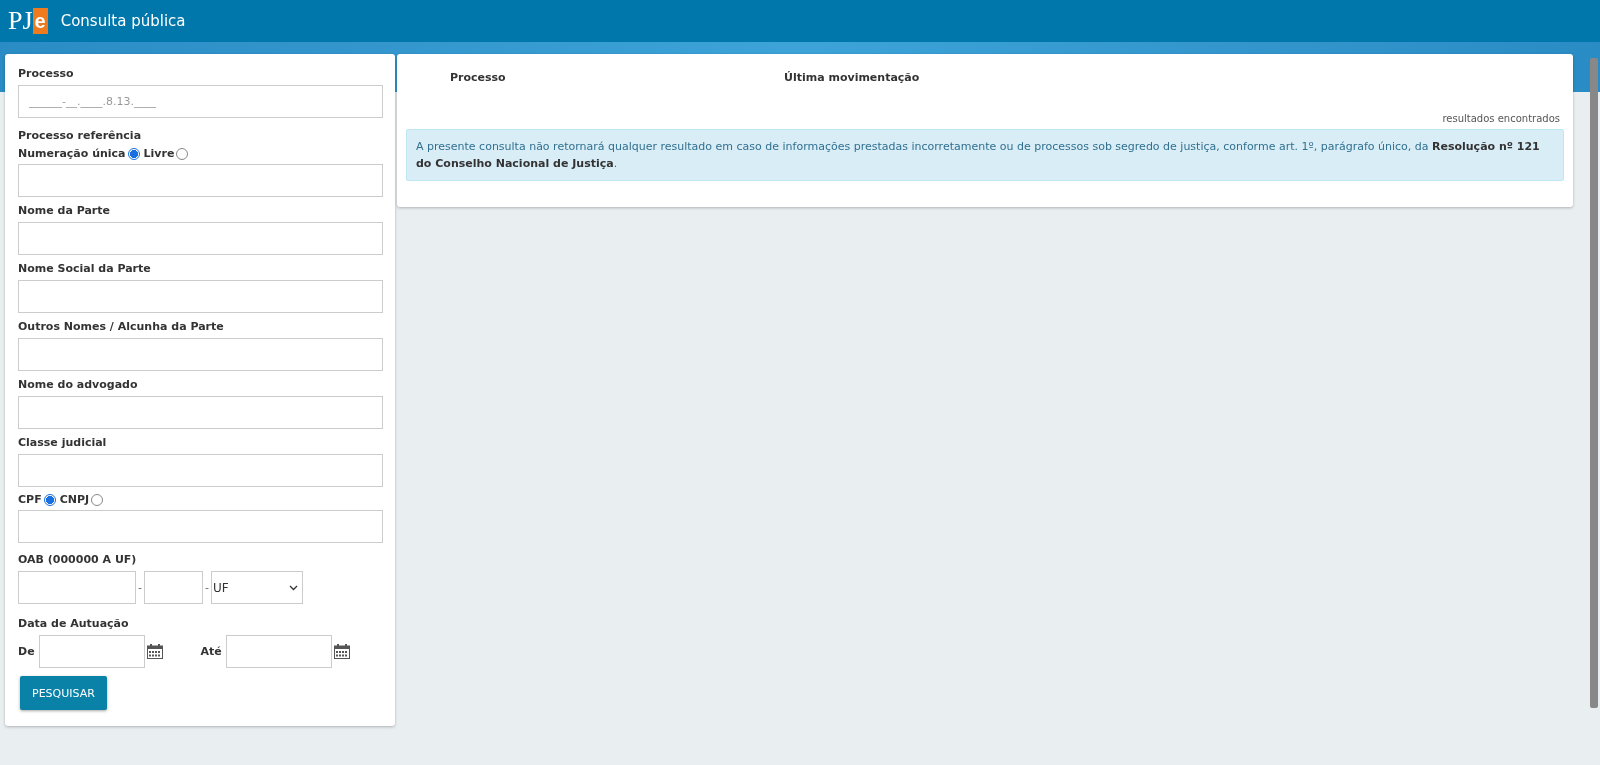 This screenshot has width=1600, height=765. I want to click on field-label: Outros Nomes / Alcunha da Parte, so click(121, 327).